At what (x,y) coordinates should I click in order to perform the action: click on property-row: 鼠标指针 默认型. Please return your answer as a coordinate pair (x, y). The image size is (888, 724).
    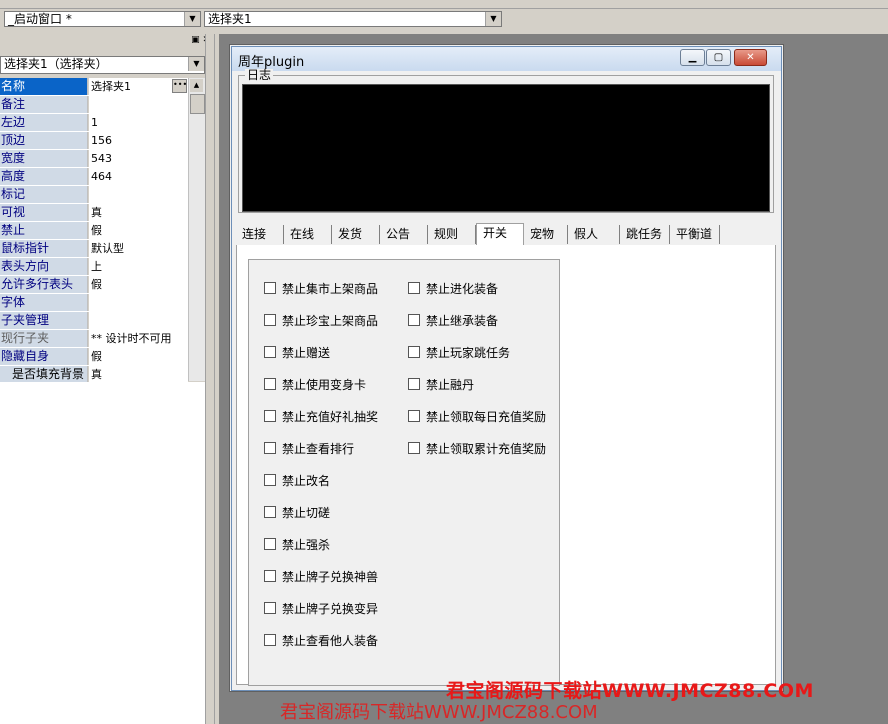
    Looking at the image, I should click on (94, 249).